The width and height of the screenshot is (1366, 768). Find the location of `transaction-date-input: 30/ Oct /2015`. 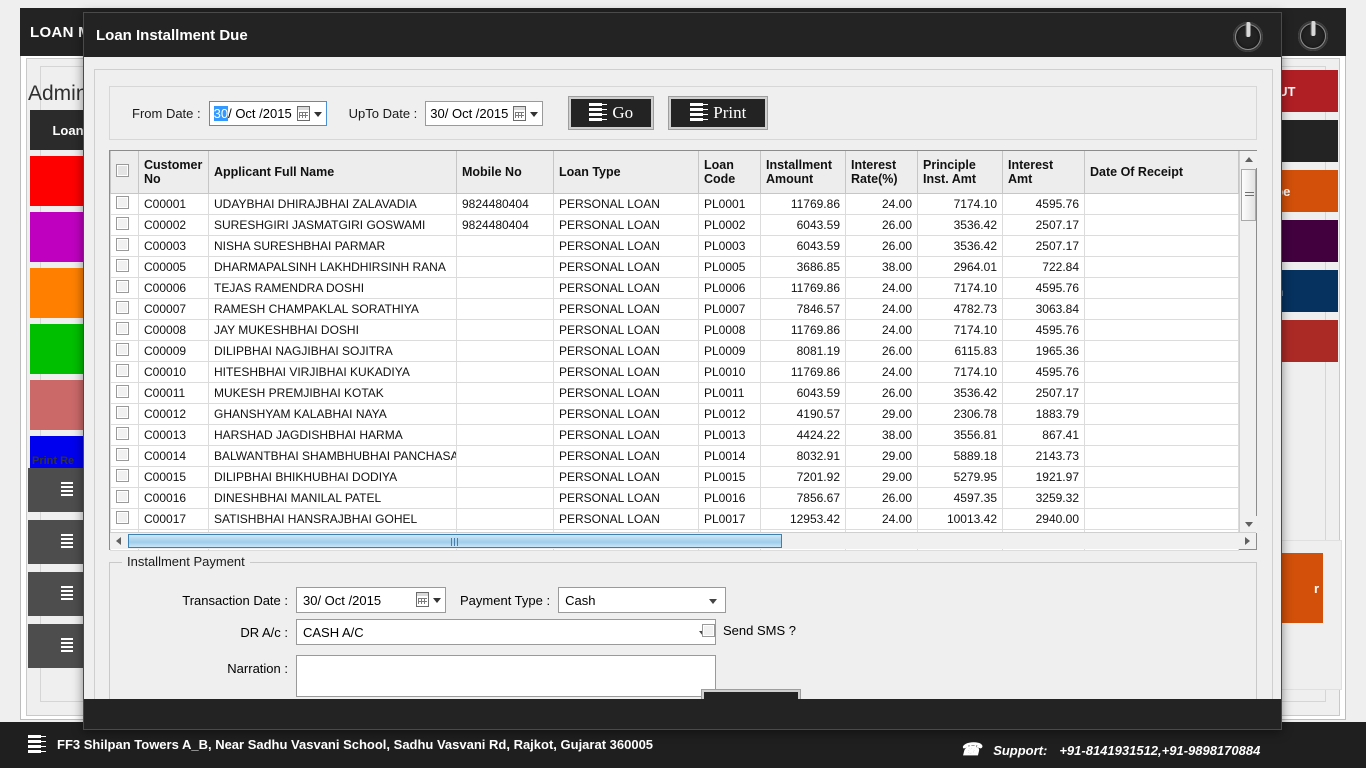

transaction-date-input: 30/ Oct /2015 is located at coordinates (371, 600).